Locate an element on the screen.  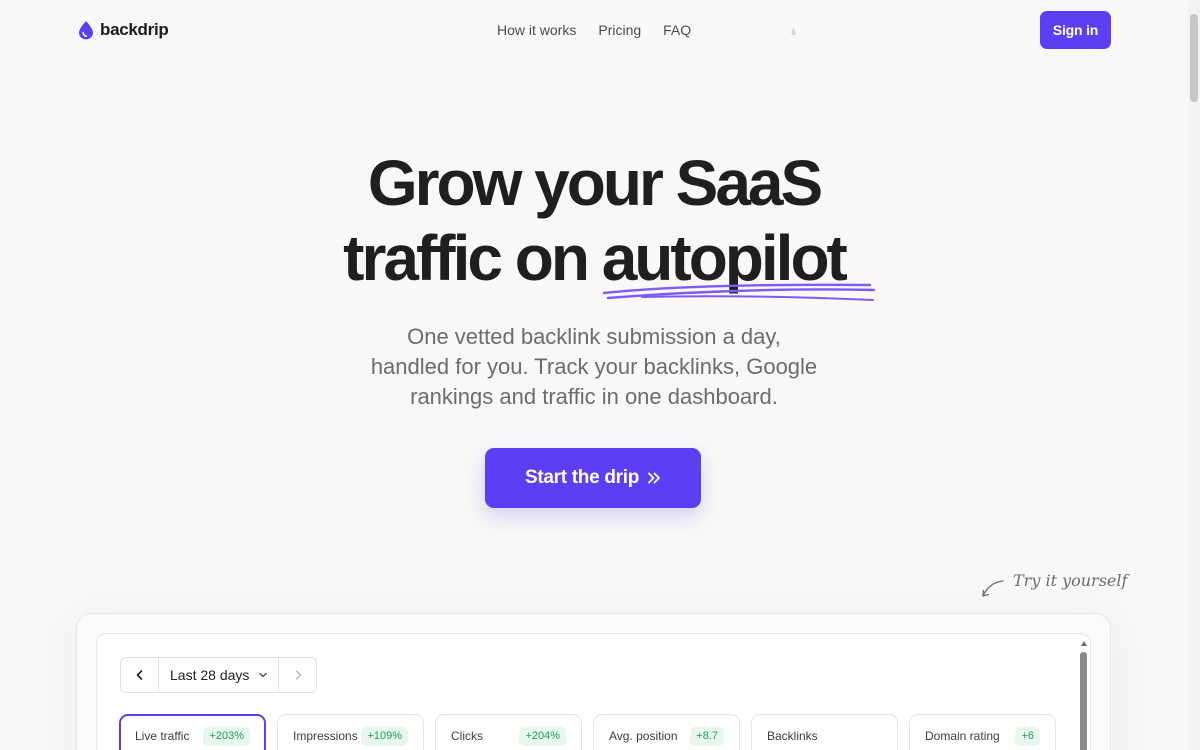
metric-change-badge: +6 is located at coordinates (1027, 736).